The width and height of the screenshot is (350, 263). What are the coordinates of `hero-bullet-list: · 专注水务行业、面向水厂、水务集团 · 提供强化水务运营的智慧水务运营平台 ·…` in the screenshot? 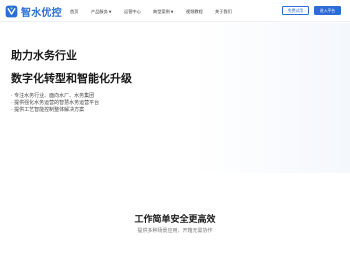 It's located at (55, 103).